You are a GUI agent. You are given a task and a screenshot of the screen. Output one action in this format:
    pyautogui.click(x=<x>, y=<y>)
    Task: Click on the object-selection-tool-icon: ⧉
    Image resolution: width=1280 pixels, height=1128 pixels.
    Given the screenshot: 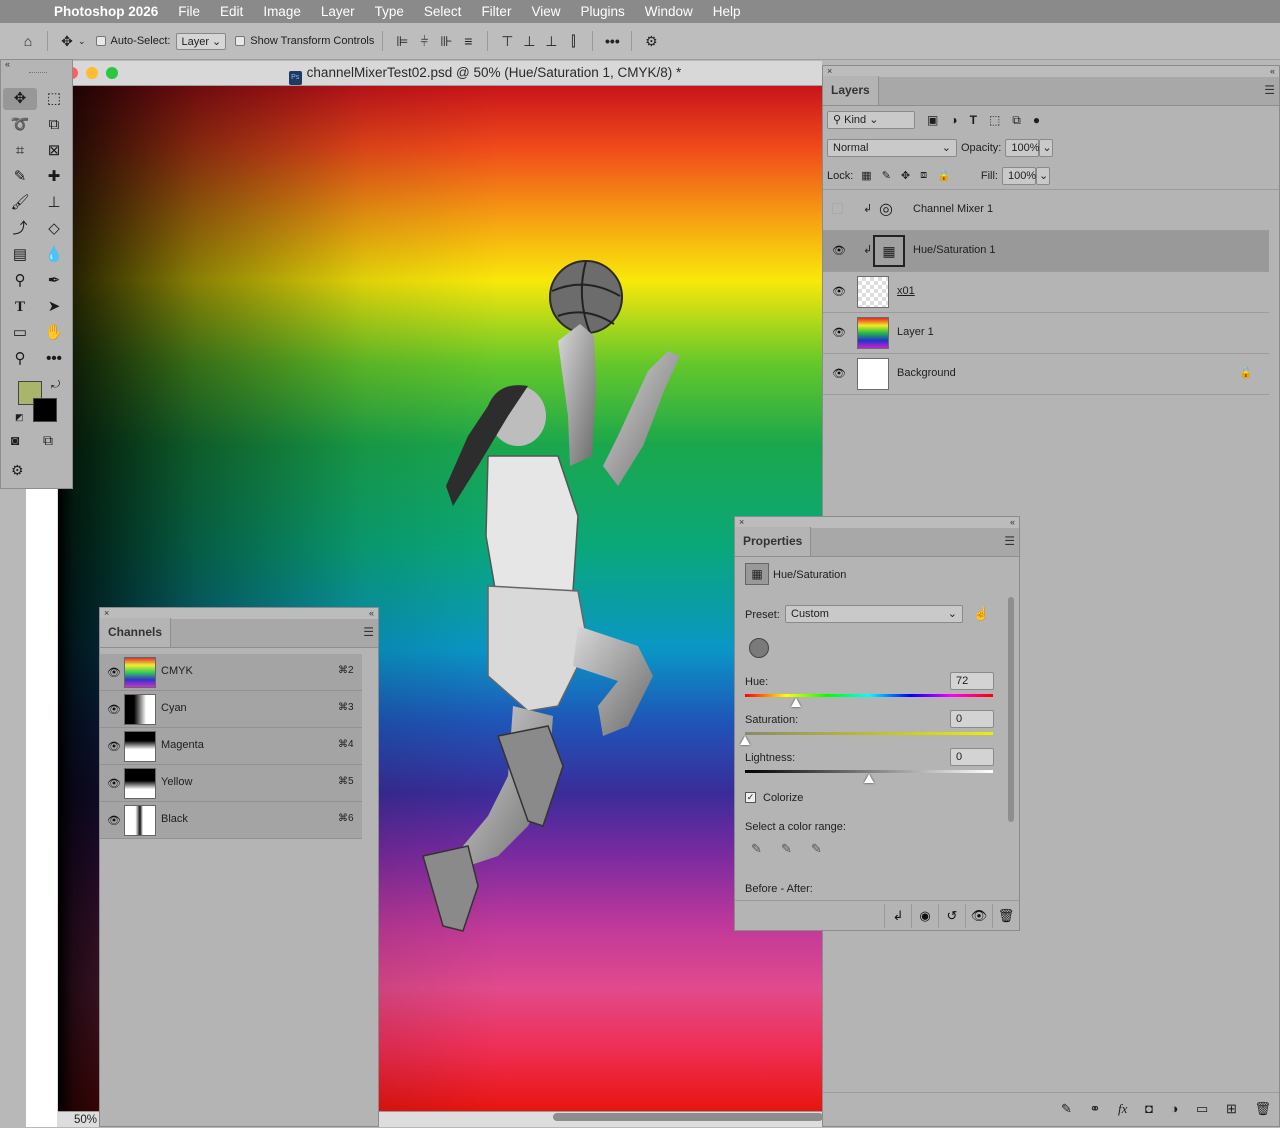 What is the action you would take?
    pyautogui.click(x=54, y=125)
    